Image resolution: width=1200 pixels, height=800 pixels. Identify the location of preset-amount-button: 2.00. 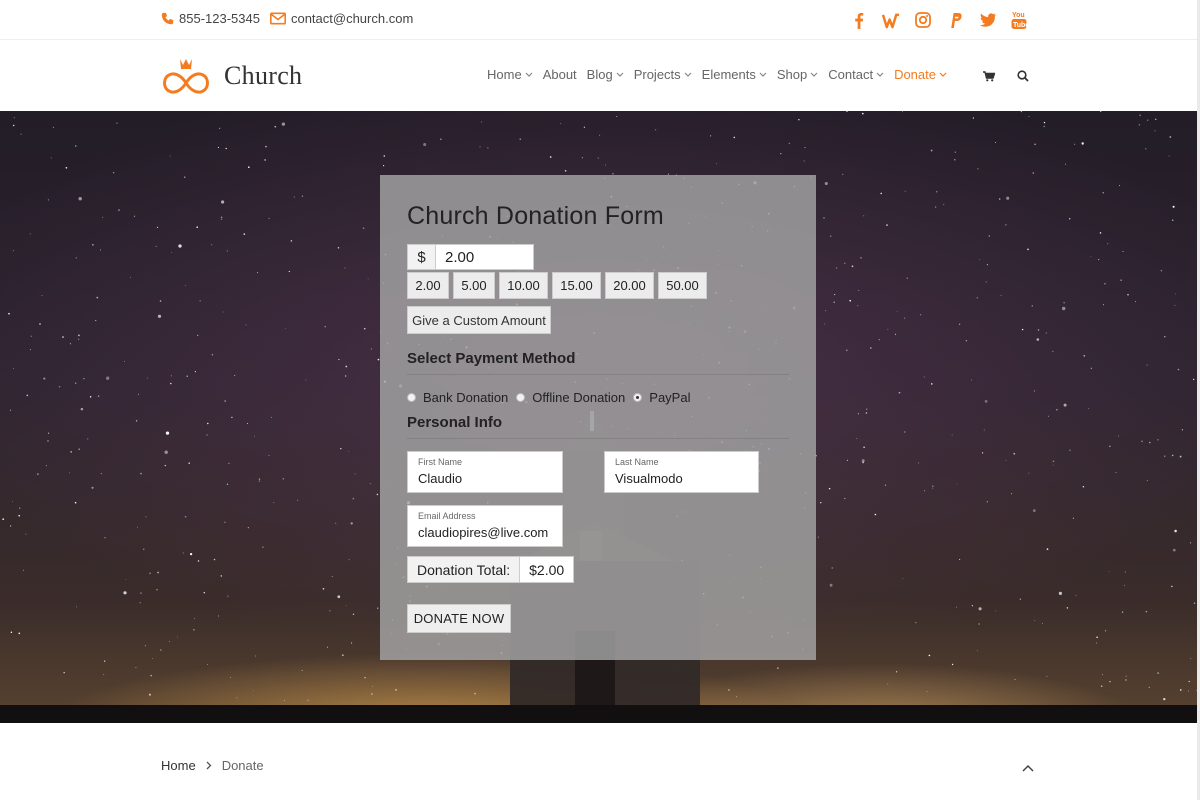
(428, 285).